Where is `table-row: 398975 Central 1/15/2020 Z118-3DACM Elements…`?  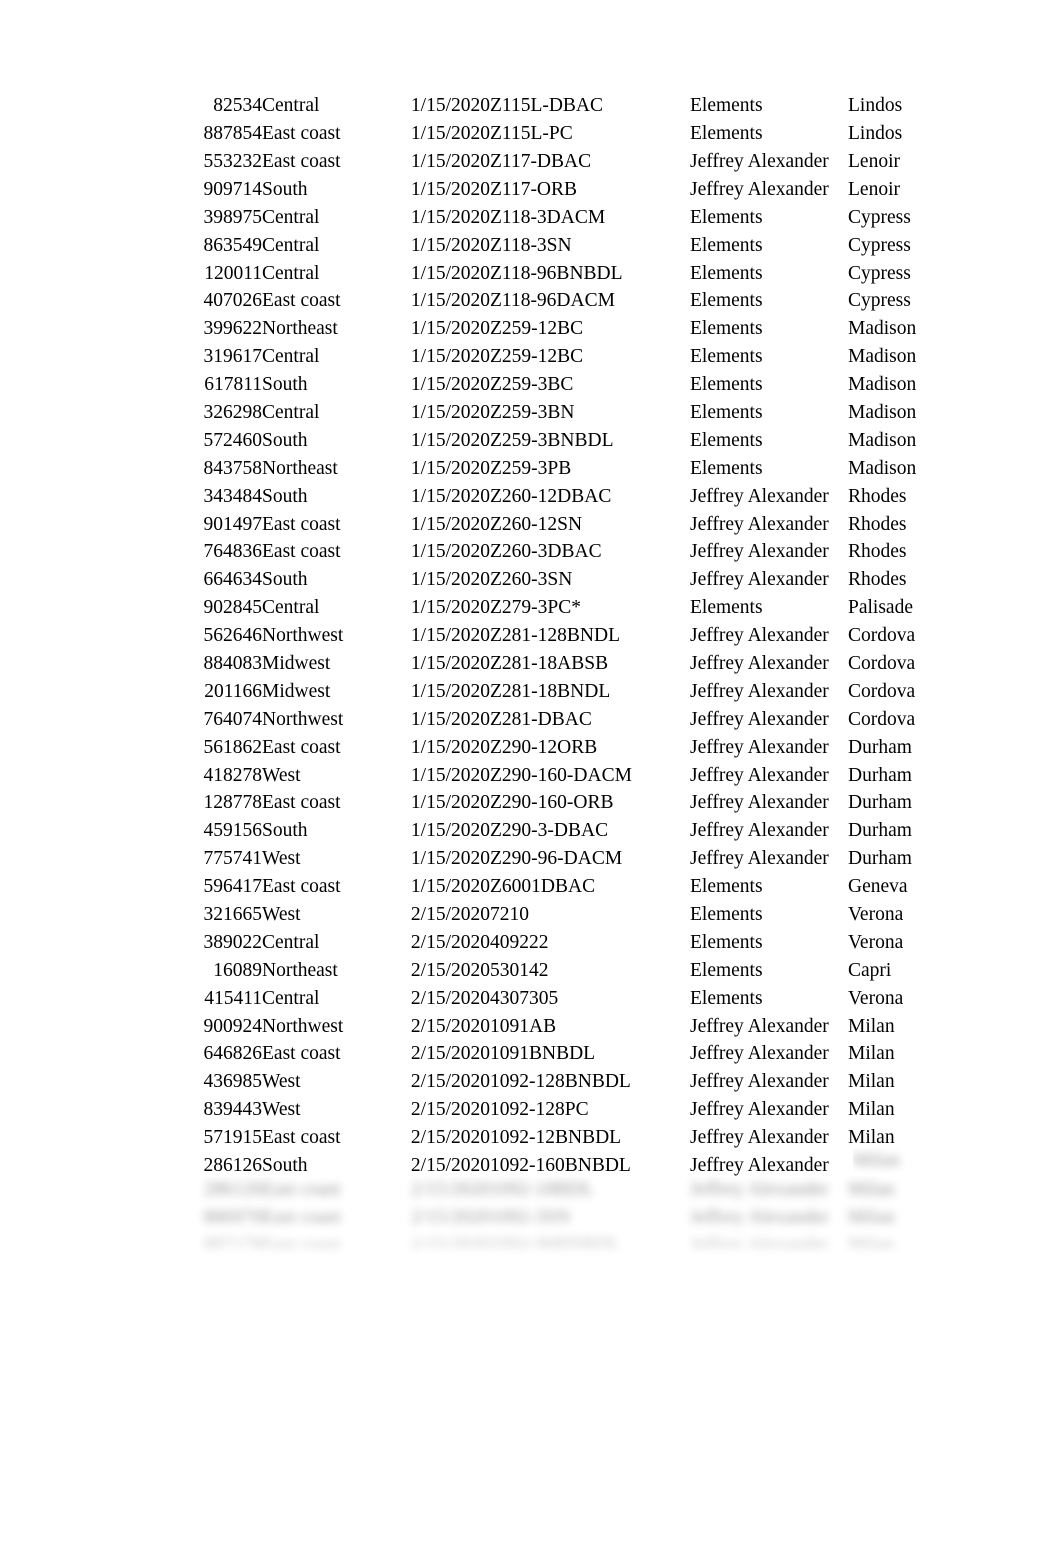
table-row: 398975 Central 1/15/2020 Z118-3DACM Elements… is located at coordinates (574, 218).